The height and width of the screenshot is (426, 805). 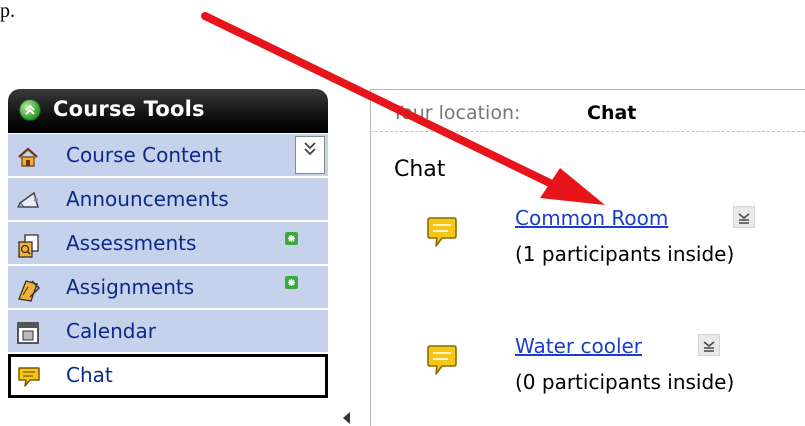 I want to click on sidebar-item-announcements: Announcements, so click(x=168, y=200).